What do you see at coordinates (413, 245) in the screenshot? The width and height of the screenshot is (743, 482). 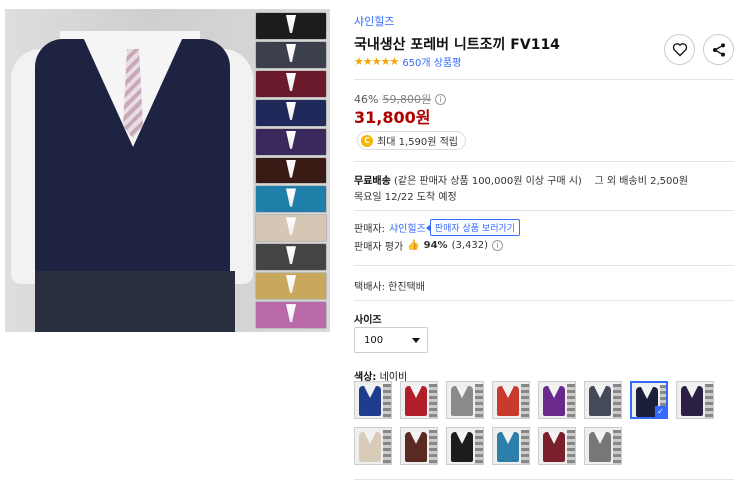 I see `thumbs-up-icon: 👍` at bounding box center [413, 245].